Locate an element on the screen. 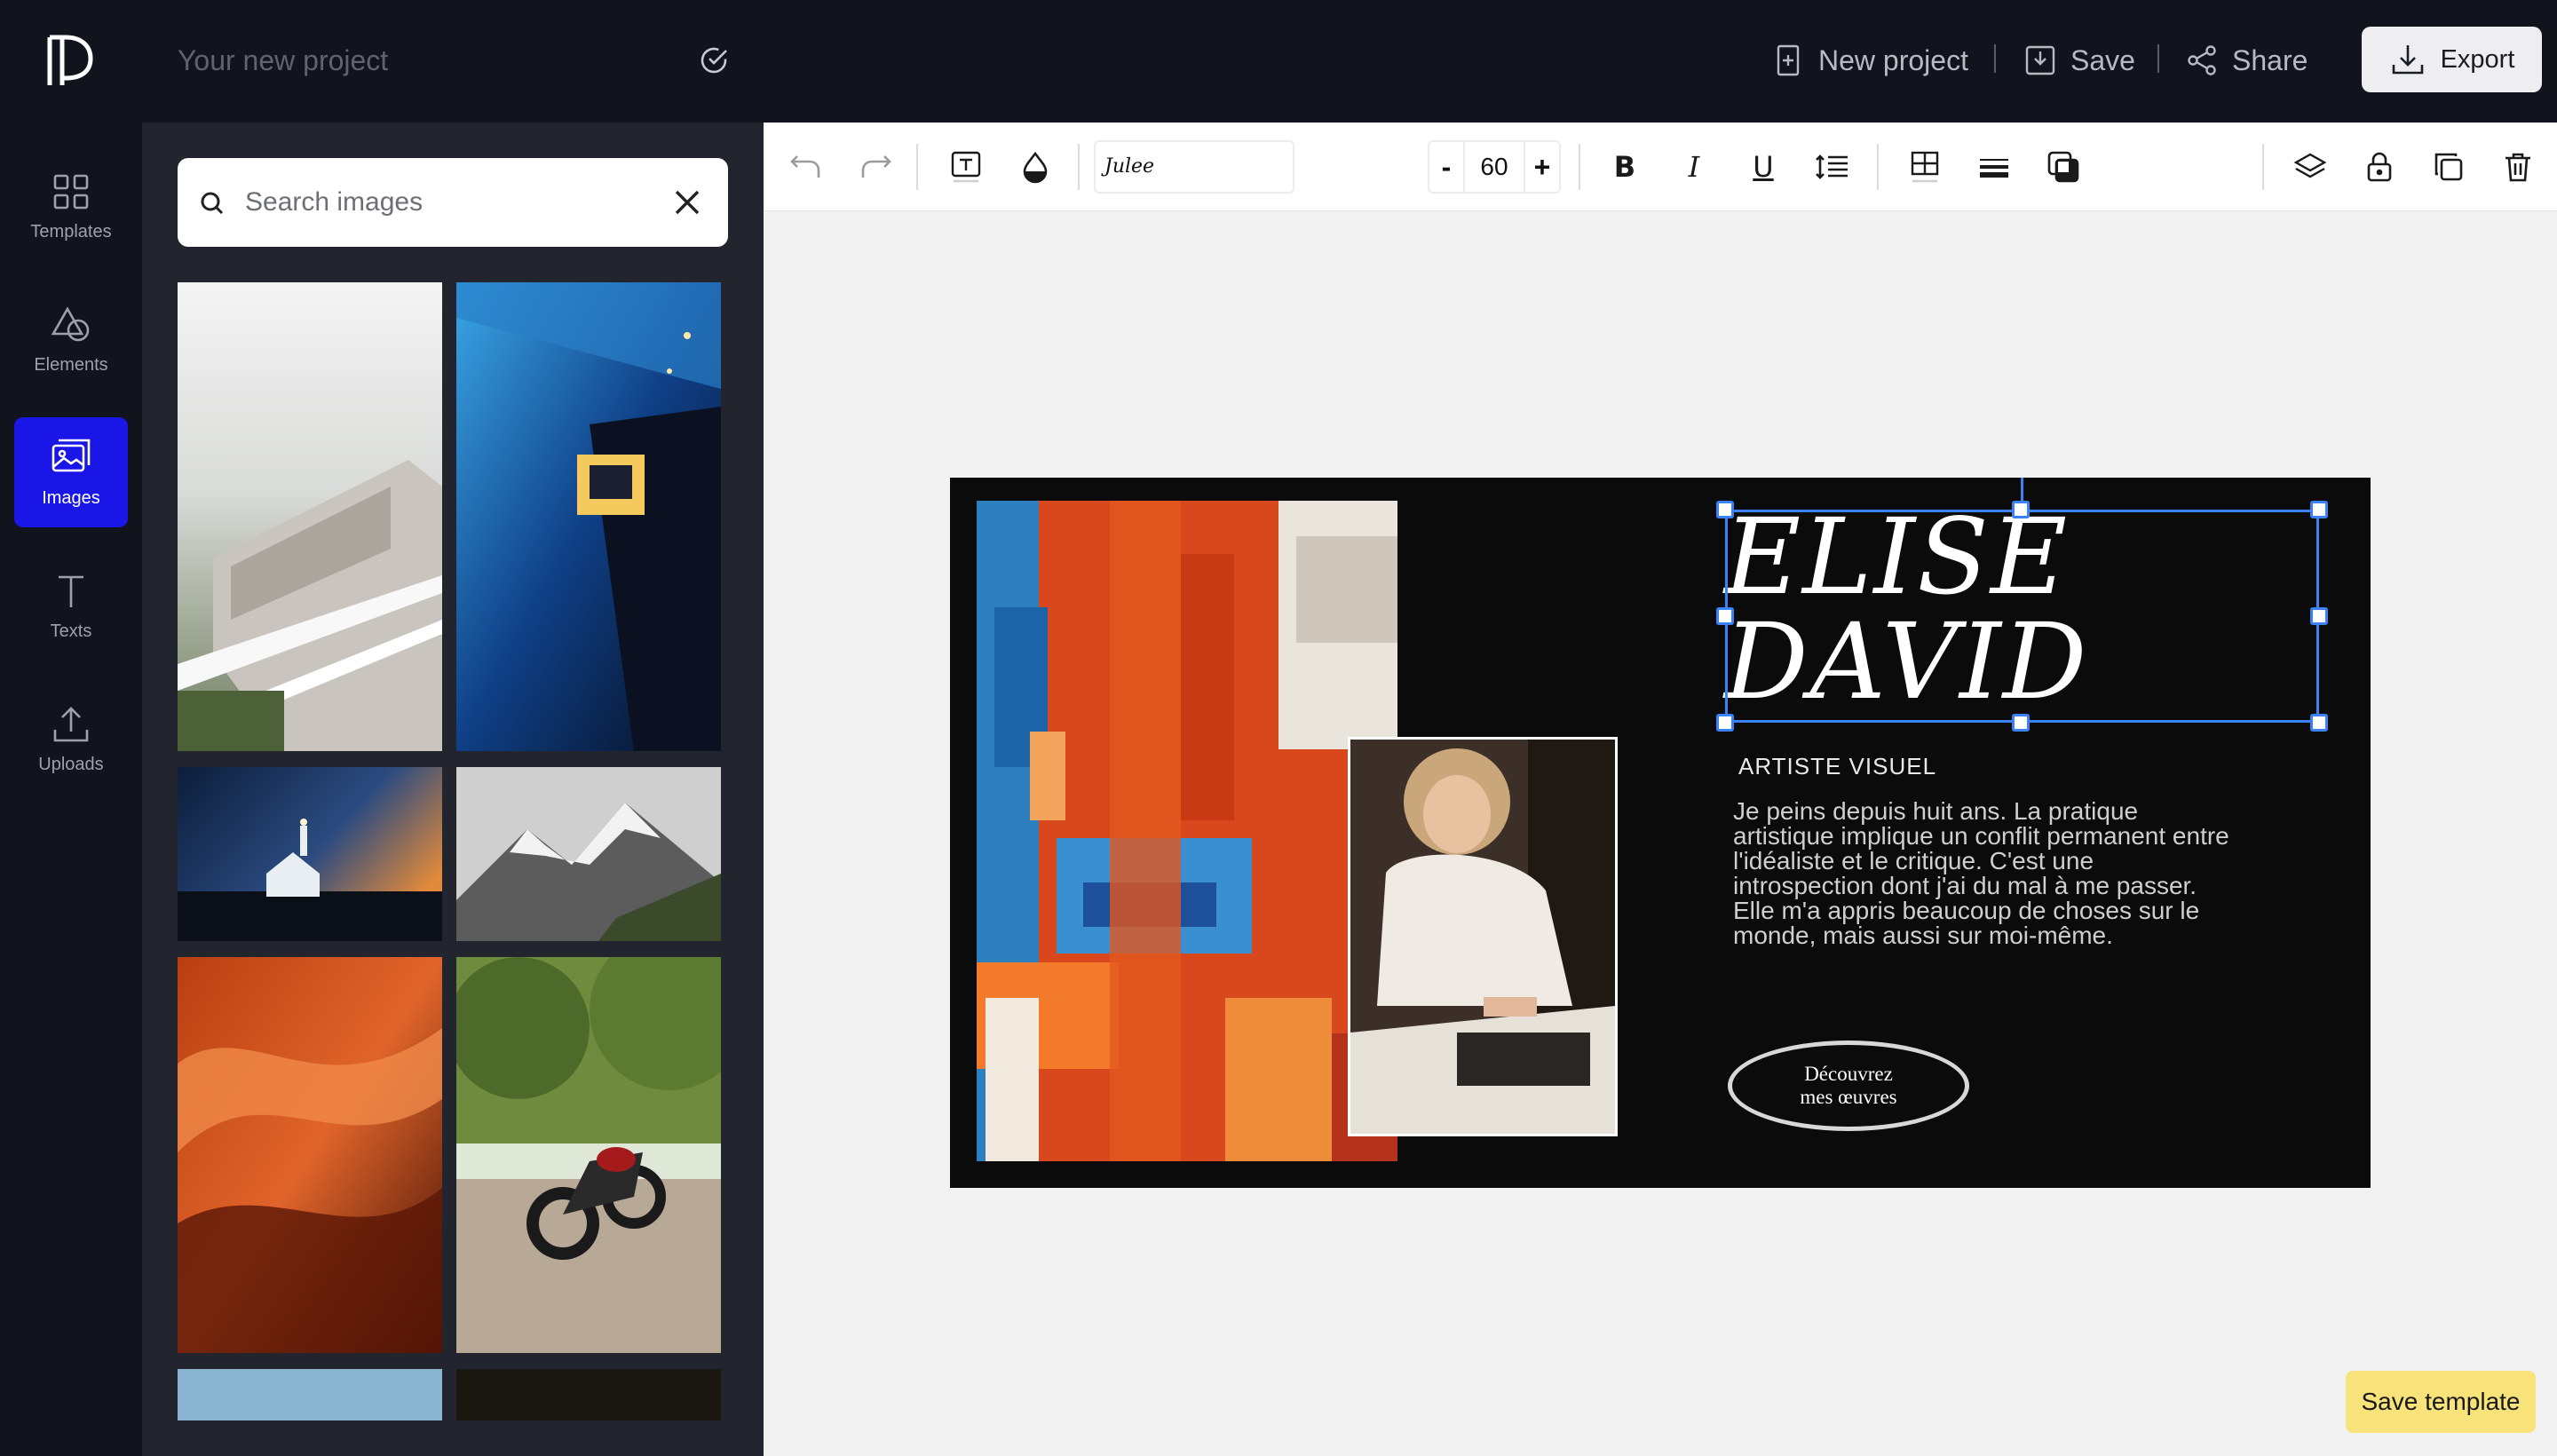  nav-images: Images is located at coordinates (71, 472).